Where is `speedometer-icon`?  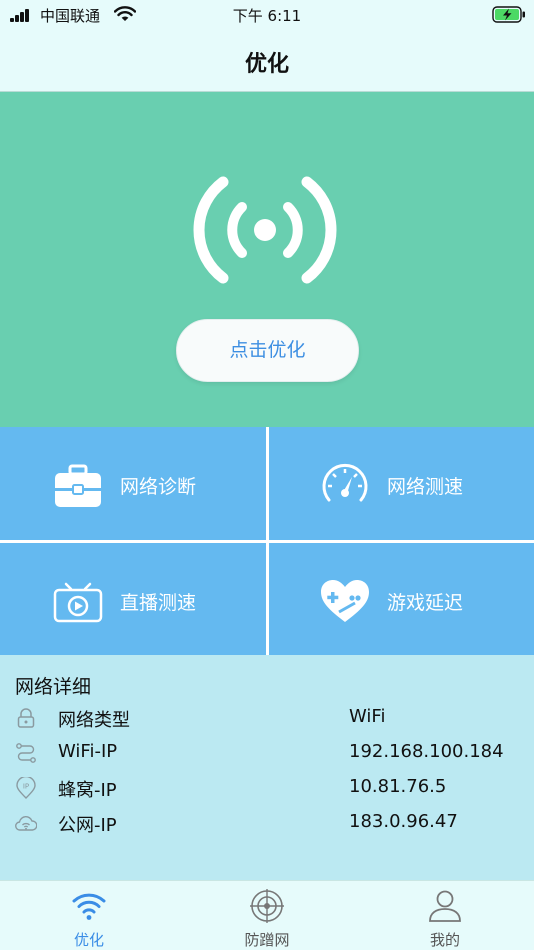
speedometer-icon is located at coordinates (345, 482).